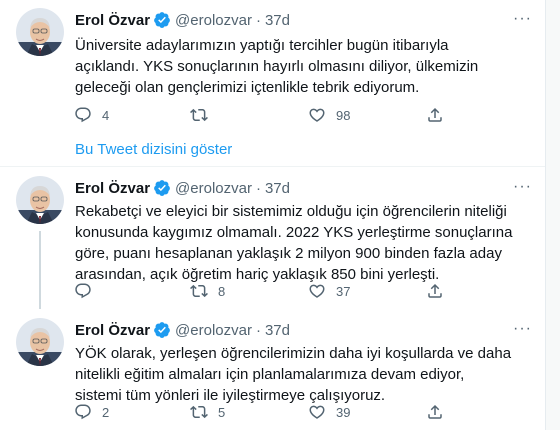 This screenshot has width=560, height=430. What do you see at coordinates (222, 291) in the screenshot?
I see `retweet-count: 8` at bounding box center [222, 291].